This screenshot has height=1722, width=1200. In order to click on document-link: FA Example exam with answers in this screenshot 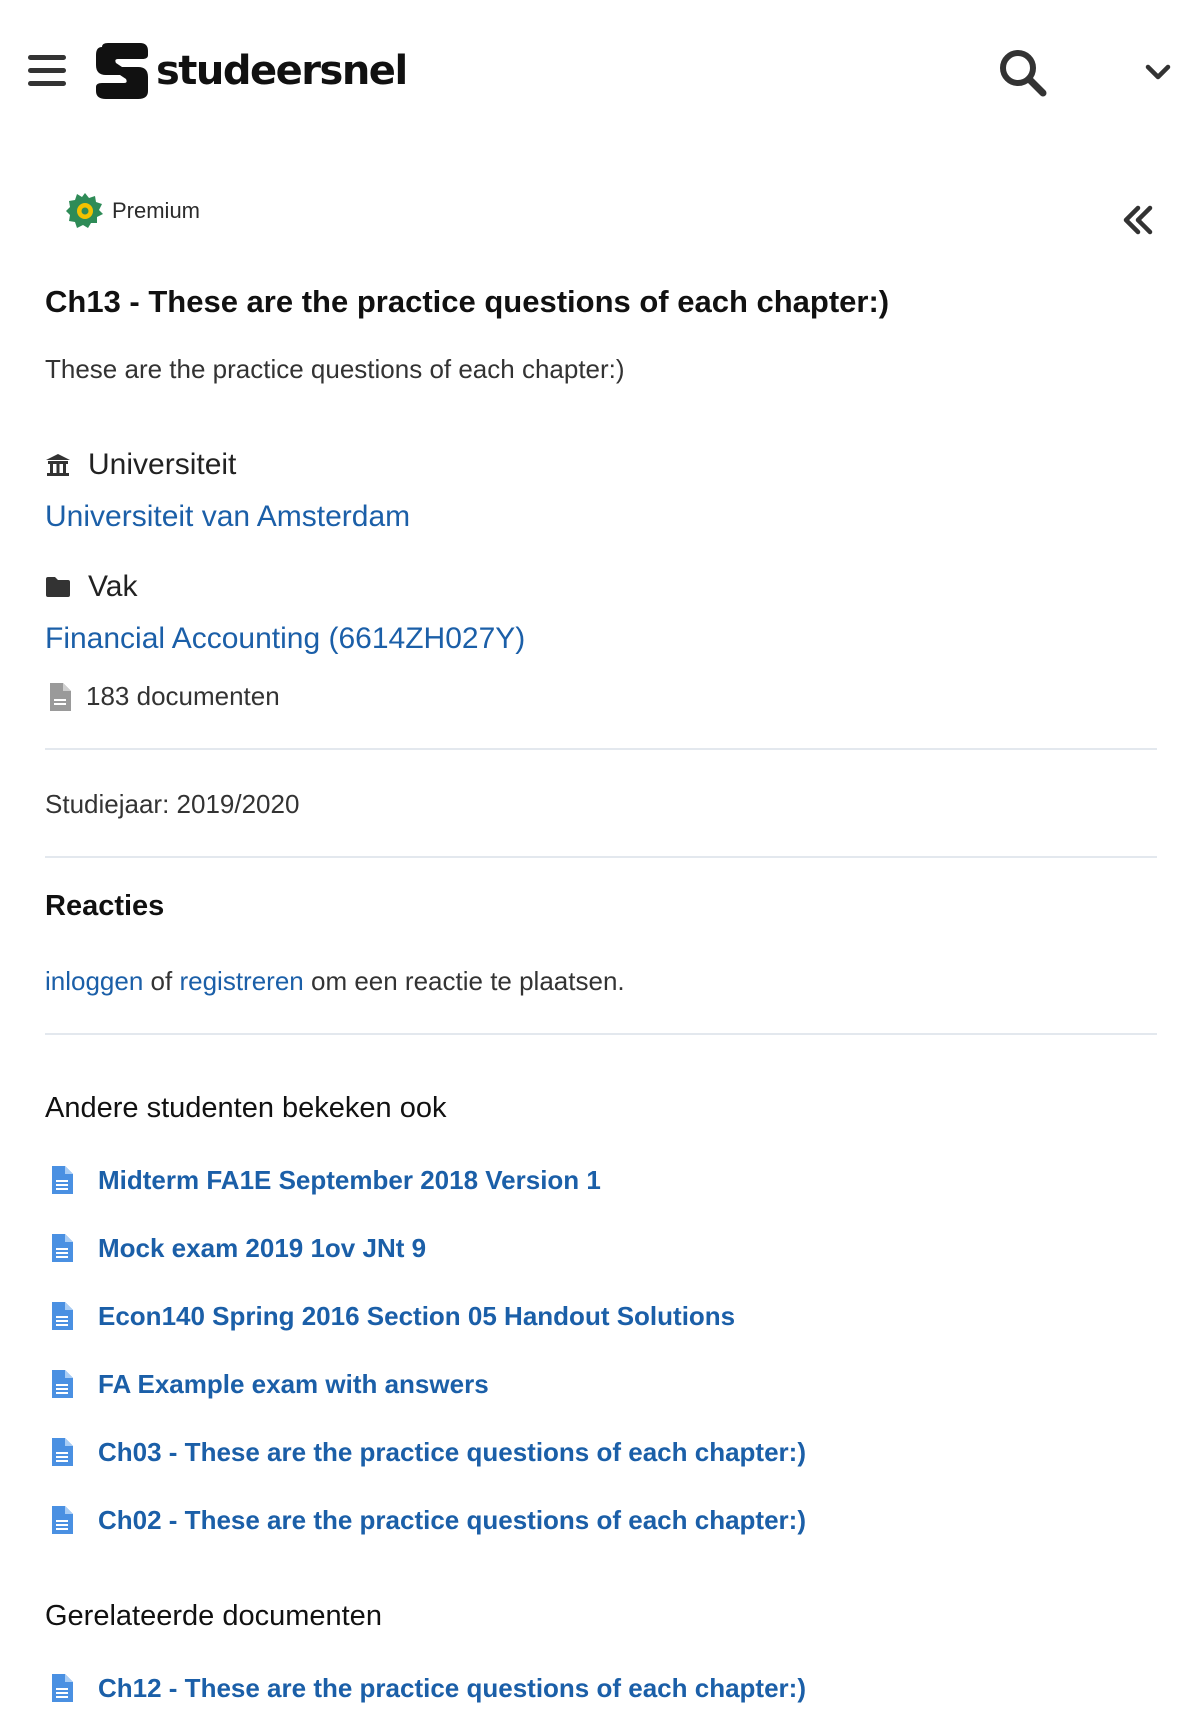, I will do `click(293, 1384)`.